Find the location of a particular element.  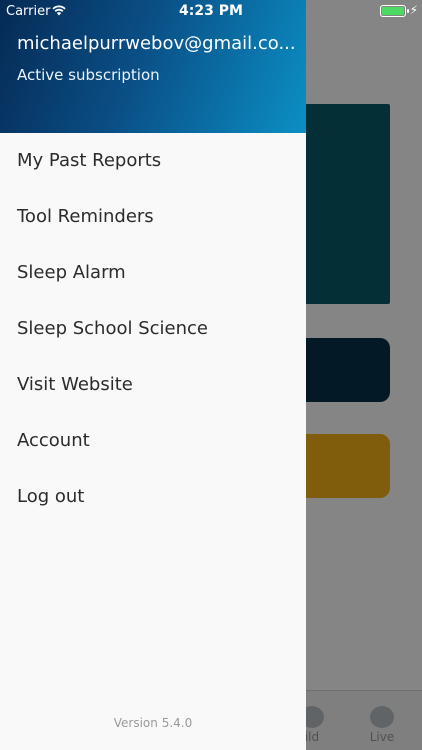

menu-item-tool-reminders: Tool Reminders is located at coordinates (153, 217).